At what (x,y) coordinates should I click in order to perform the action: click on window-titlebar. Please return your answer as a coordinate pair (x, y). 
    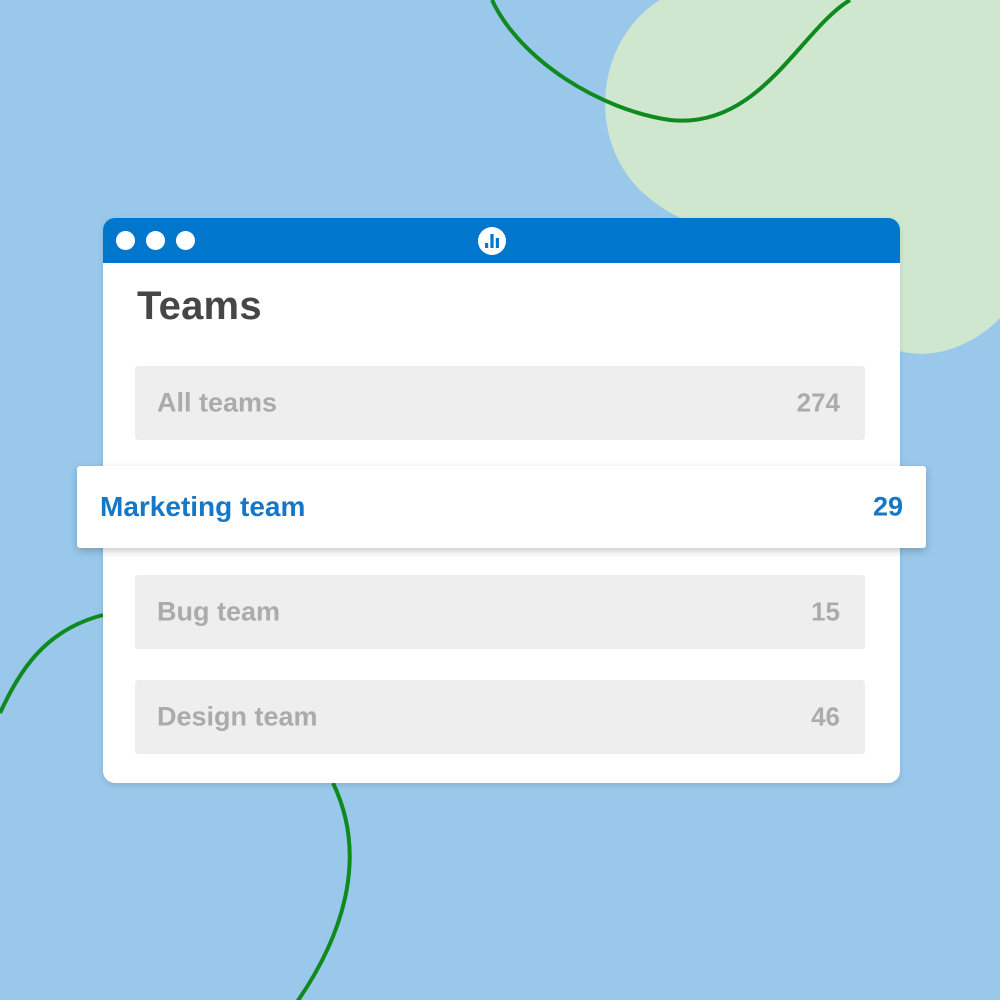
    Looking at the image, I should click on (501, 240).